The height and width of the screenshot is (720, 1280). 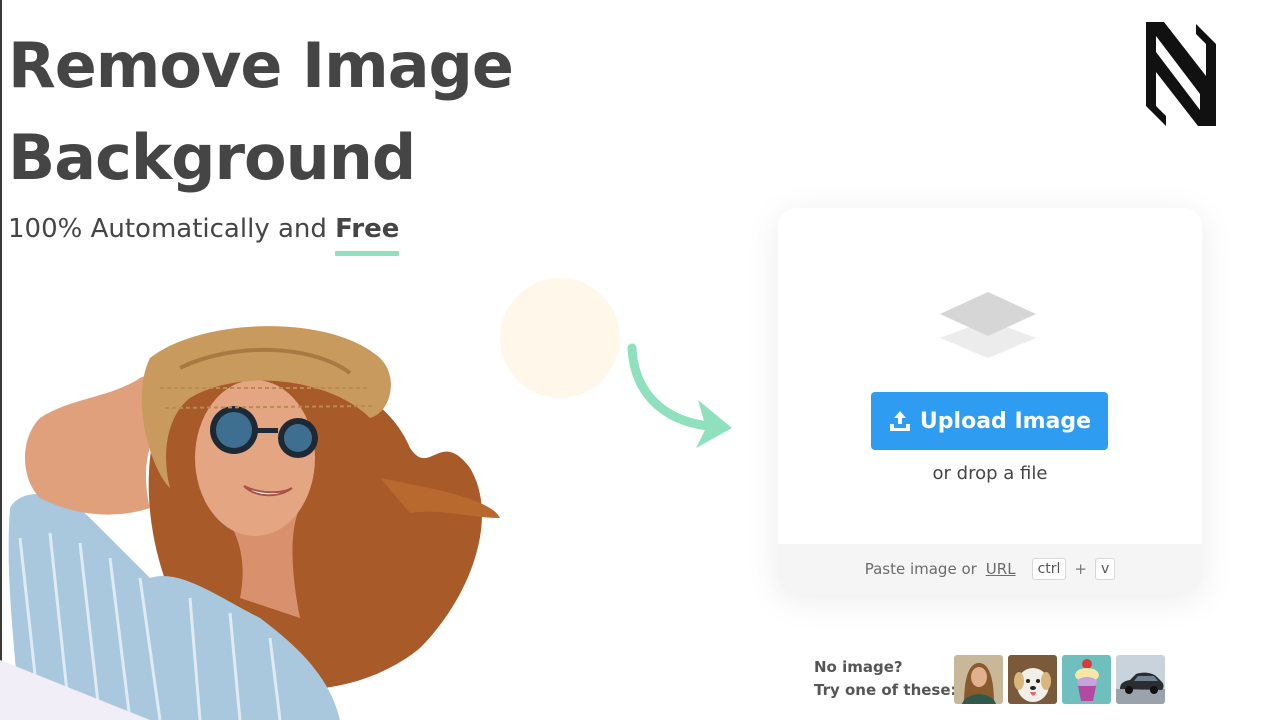 What do you see at coordinates (318, 112) in the screenshot?
I see `page-title: Remove Image Background` at bounding box center [318, 112].